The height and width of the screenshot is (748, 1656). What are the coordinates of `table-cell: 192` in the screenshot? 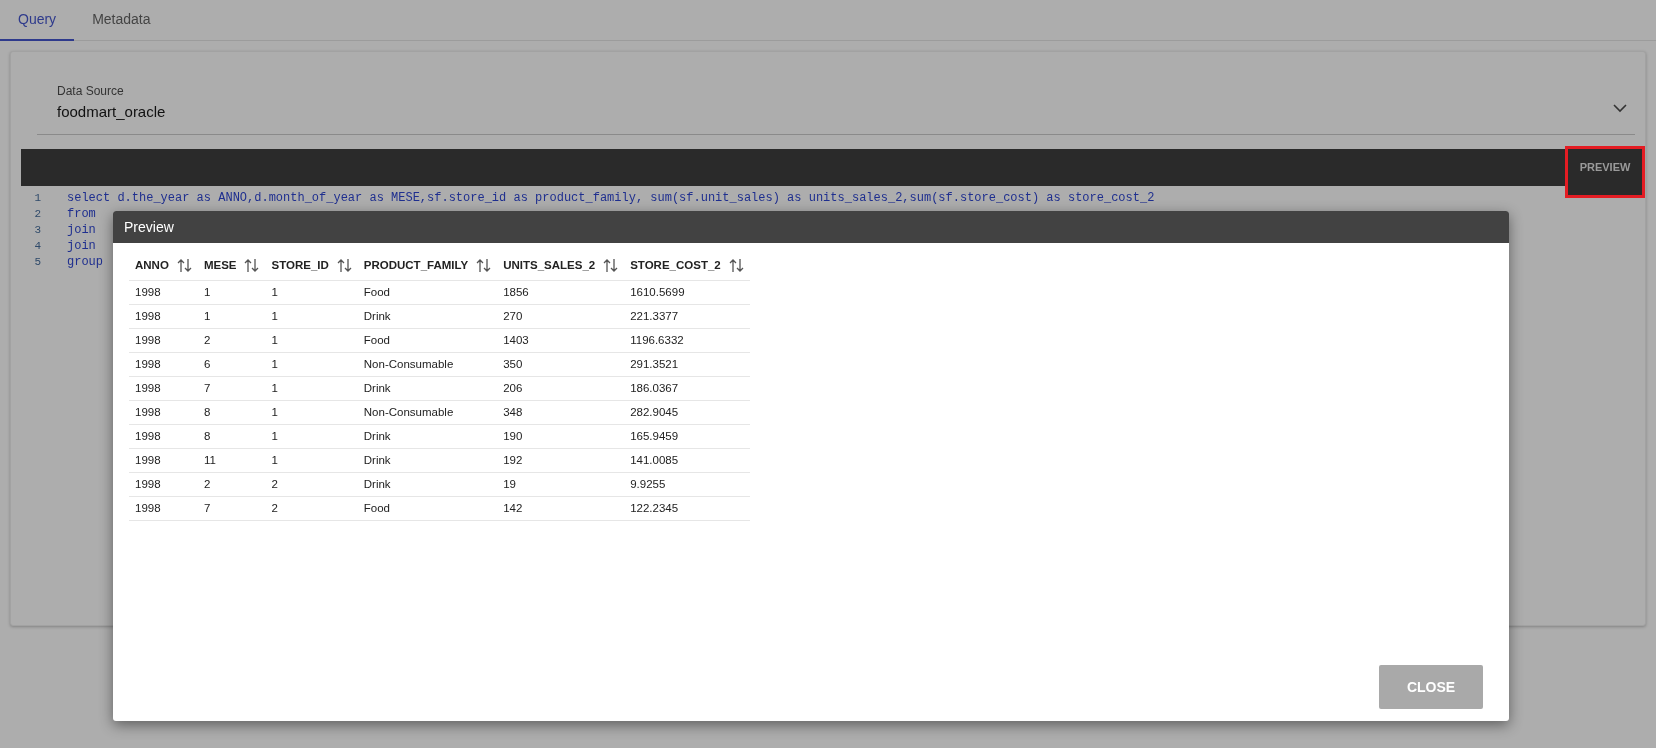 It's located at (561, 460).